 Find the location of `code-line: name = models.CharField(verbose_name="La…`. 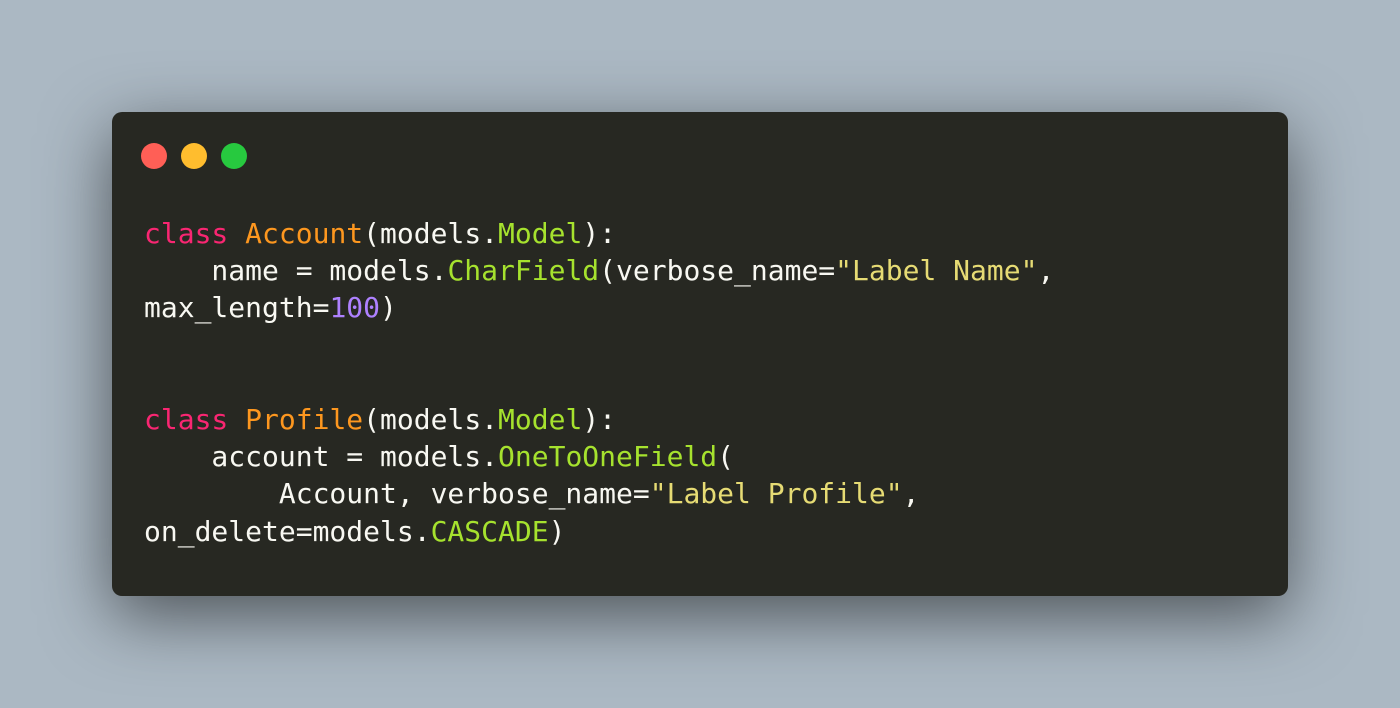

code-line: name = models.CharField(verbose_name="La… is located at coordinates (599, 270).